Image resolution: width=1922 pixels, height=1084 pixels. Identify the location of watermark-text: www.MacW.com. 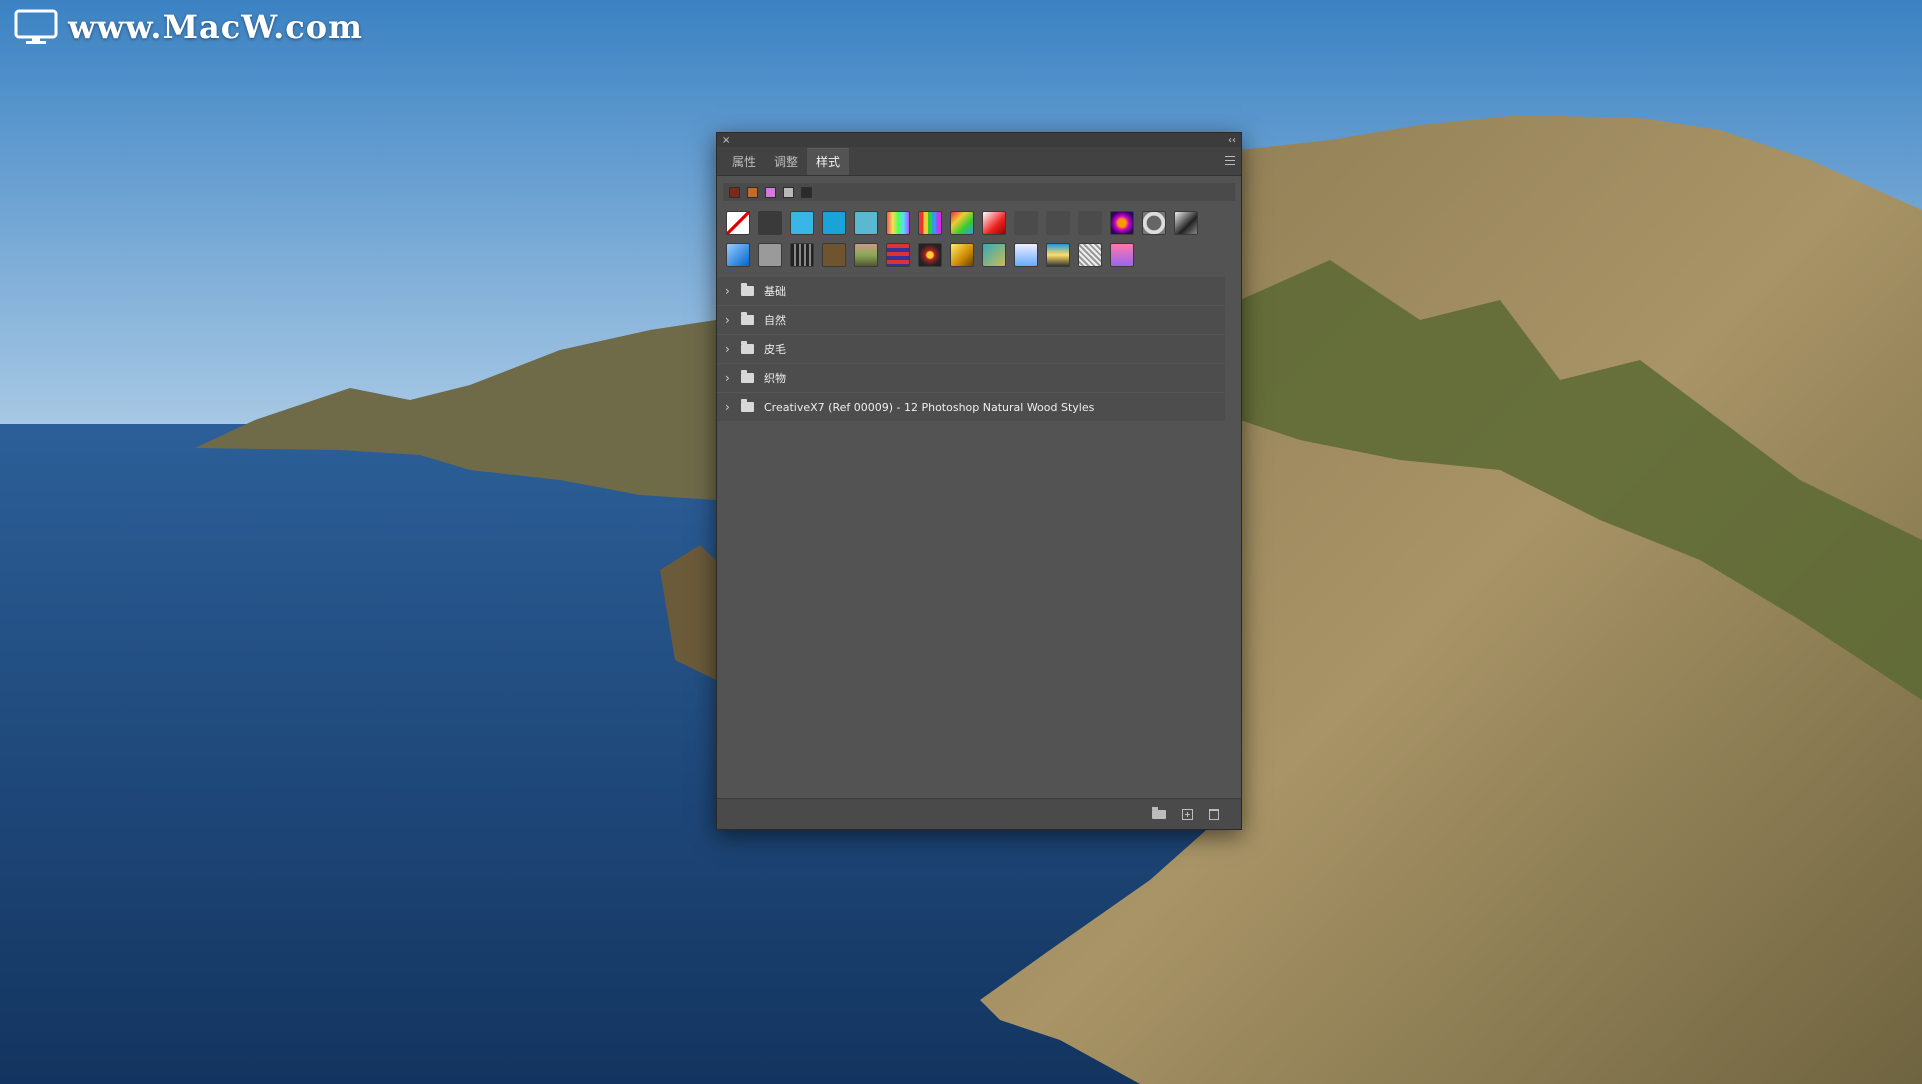
(215, 27).